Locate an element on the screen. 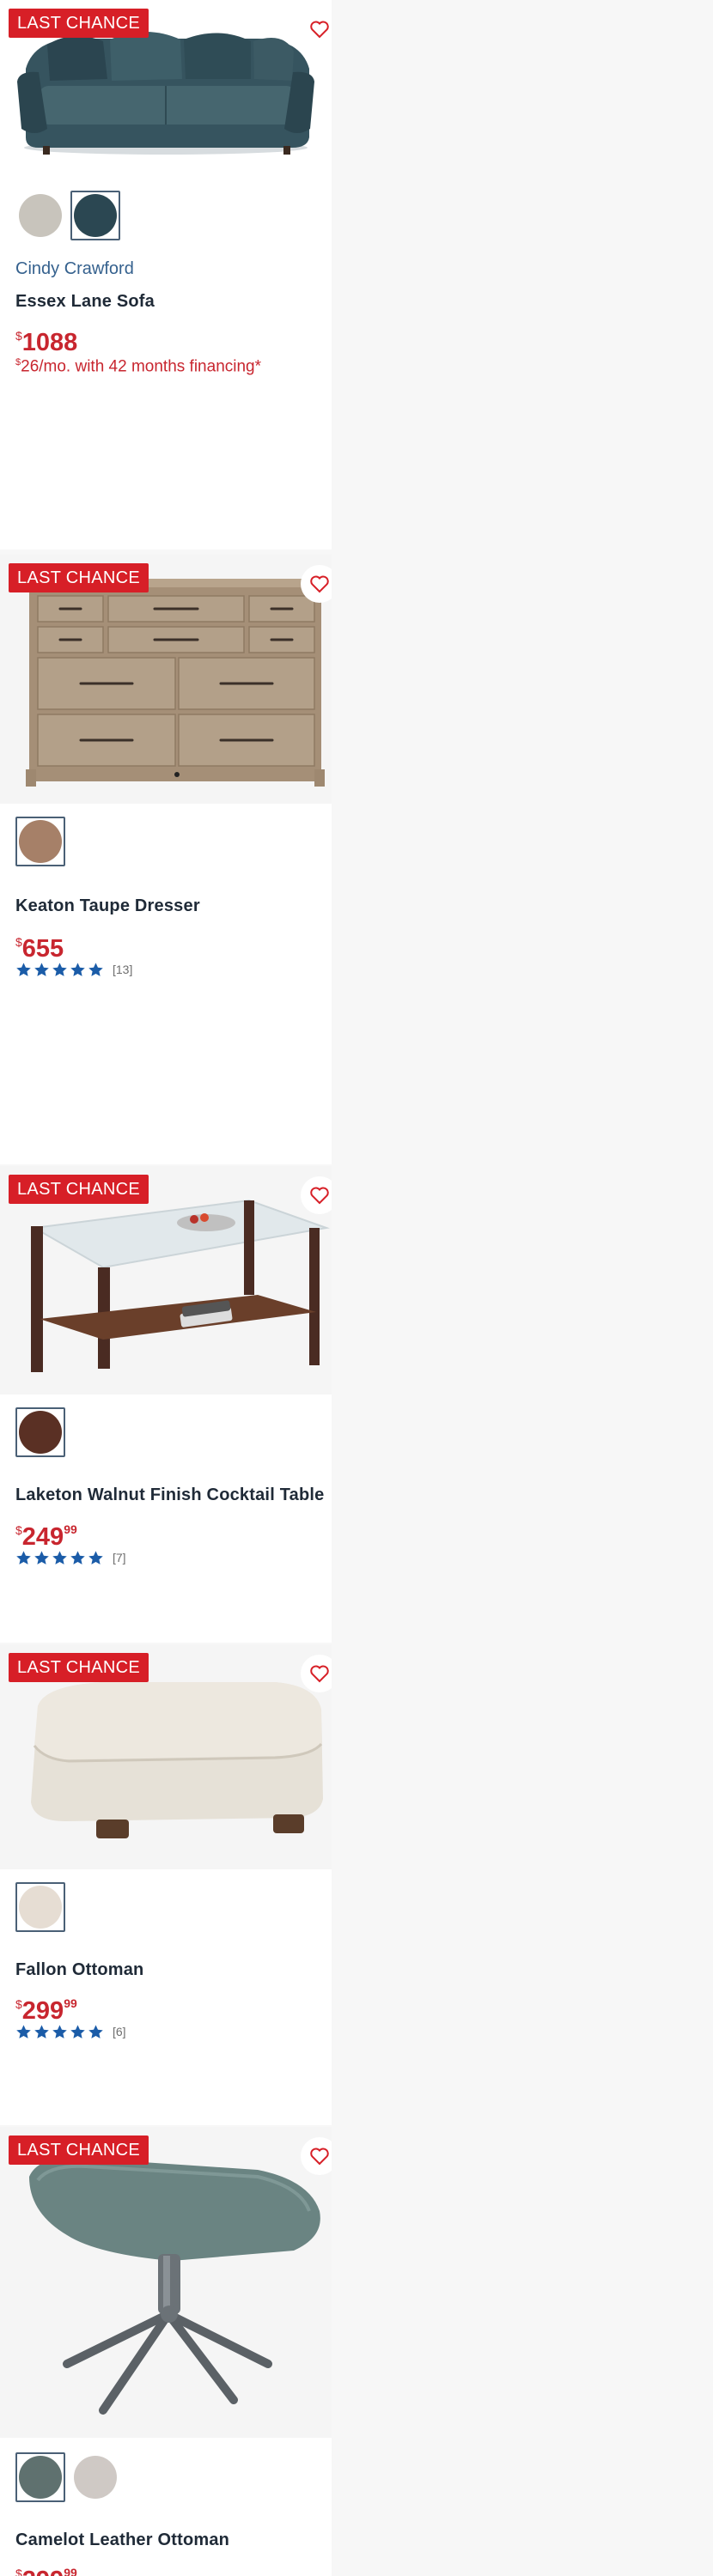  product-title: Fallon Ottoman is located at coordinates (79, 1970).